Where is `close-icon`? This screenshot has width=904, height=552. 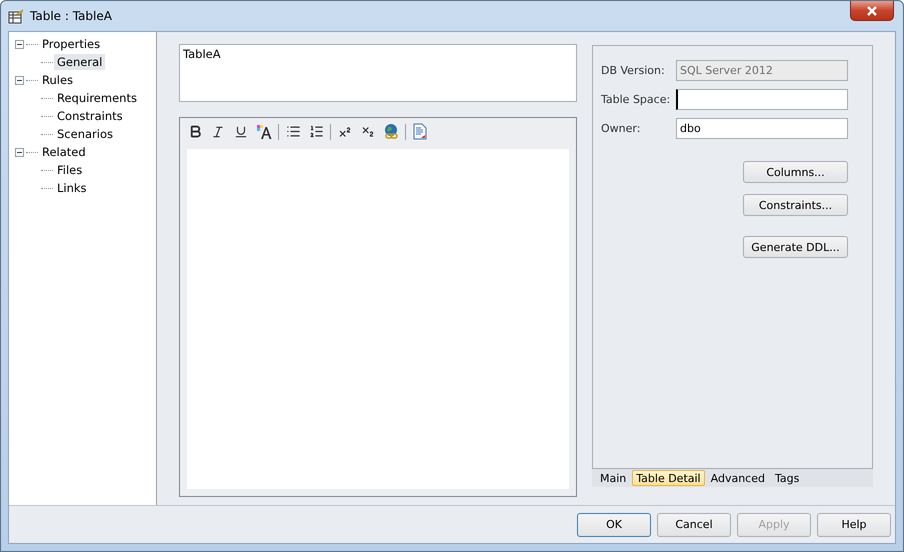
close-icon is located at coordinates (872, 11).